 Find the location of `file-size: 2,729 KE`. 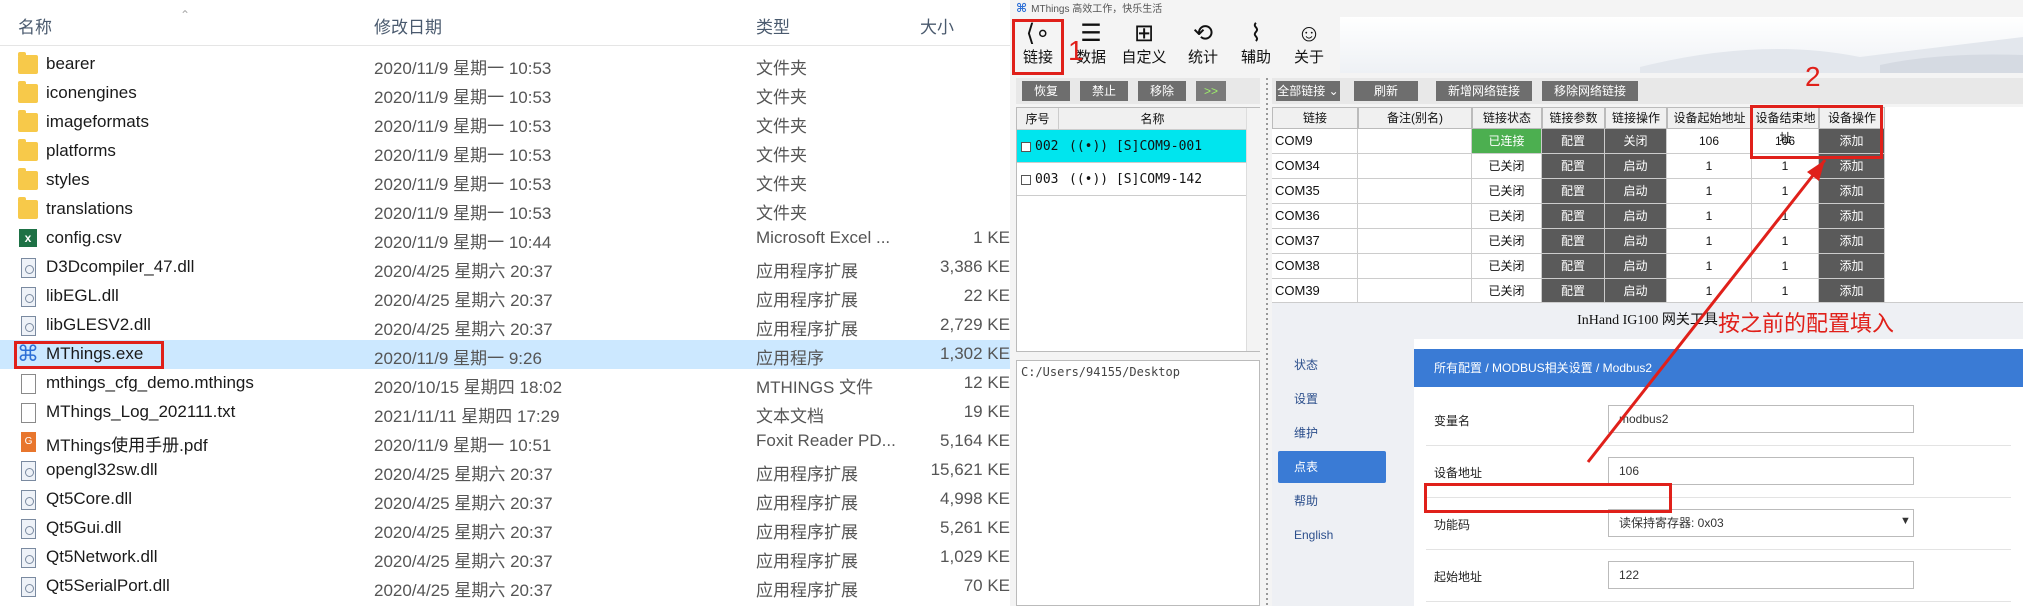

file-size: 2,729 KE is located at coordinates (975, 324).